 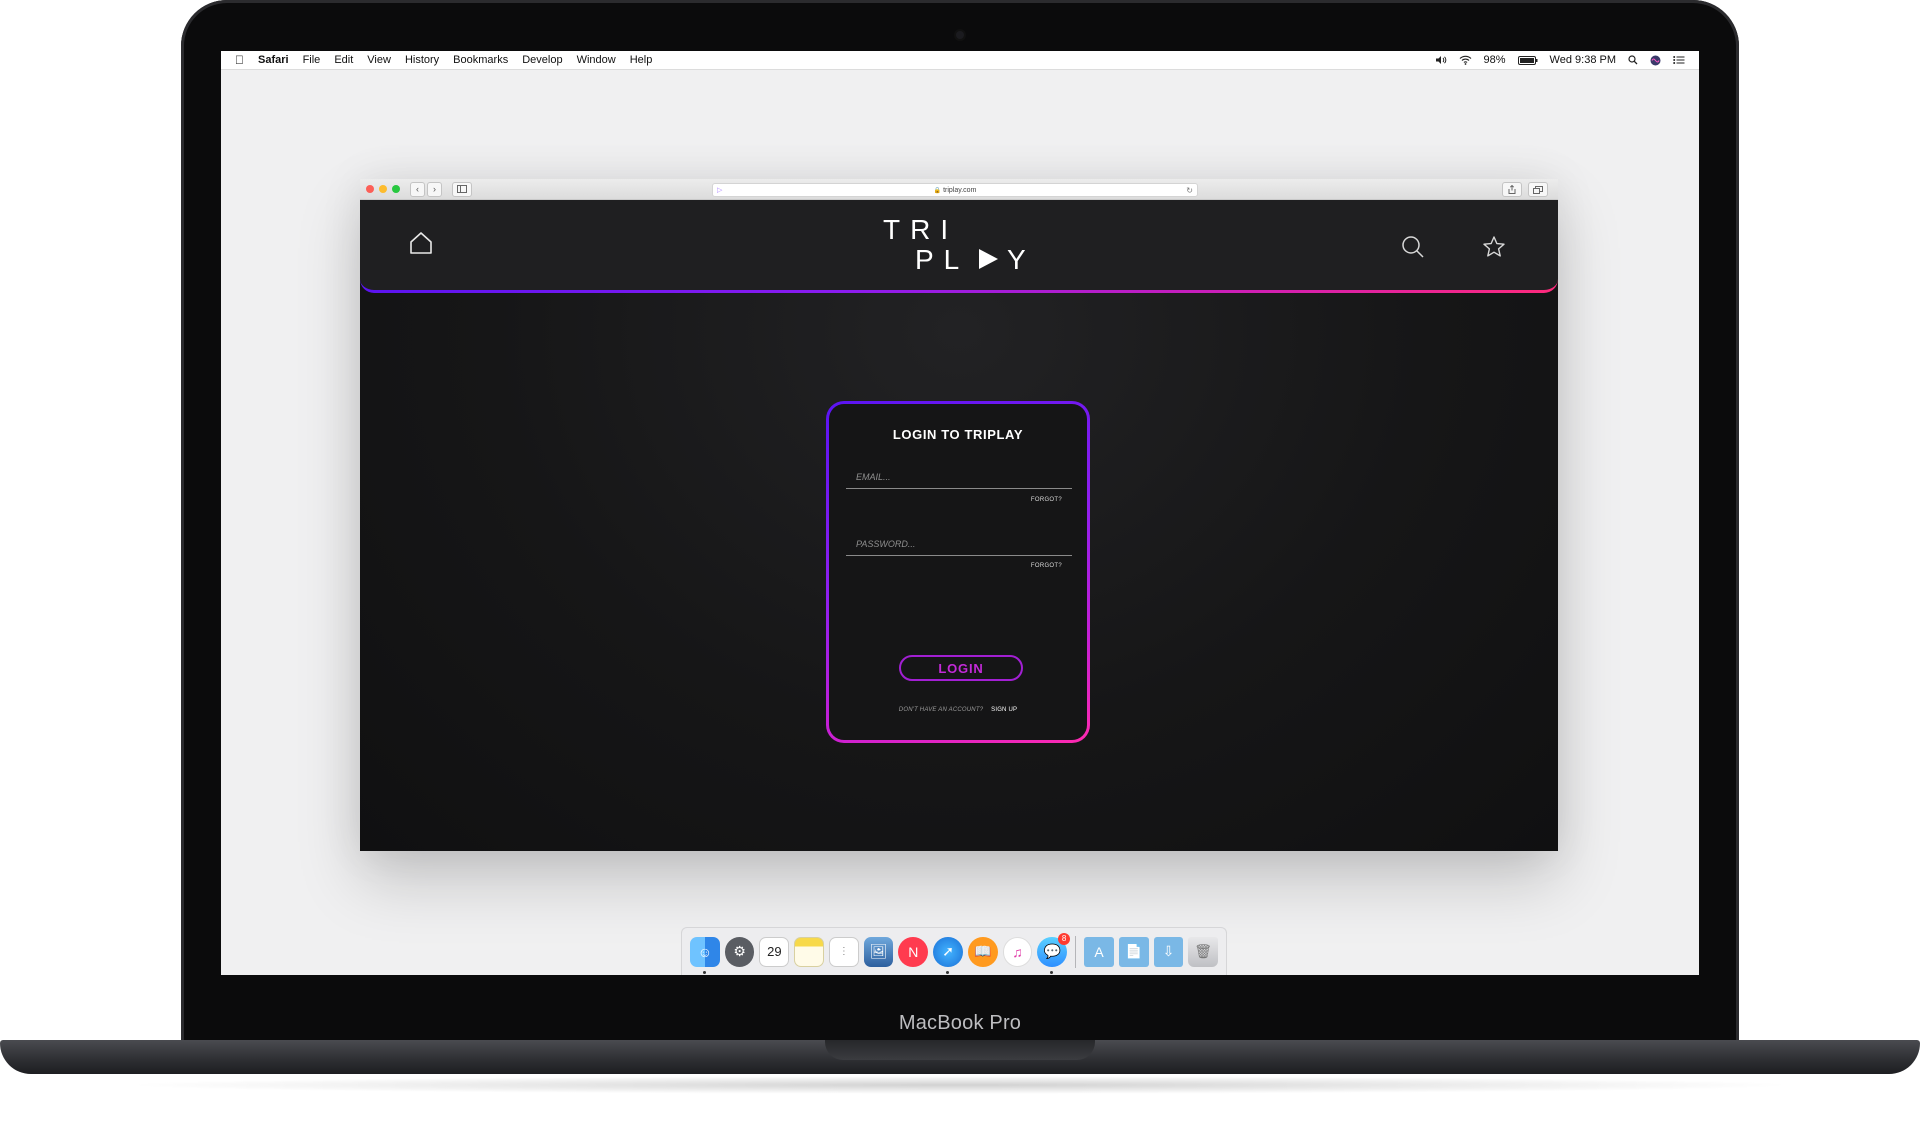 What do you see at coordinates (961, 668) in the screenshot?
I see `login-button: LOGIN` at bounding box center [961, 668].